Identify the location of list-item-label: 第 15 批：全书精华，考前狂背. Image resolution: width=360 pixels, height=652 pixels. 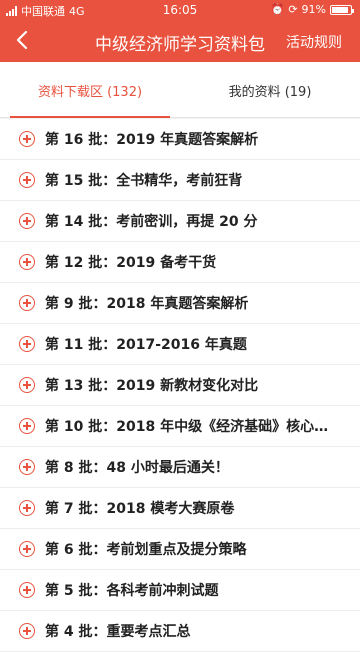
(144, 181).